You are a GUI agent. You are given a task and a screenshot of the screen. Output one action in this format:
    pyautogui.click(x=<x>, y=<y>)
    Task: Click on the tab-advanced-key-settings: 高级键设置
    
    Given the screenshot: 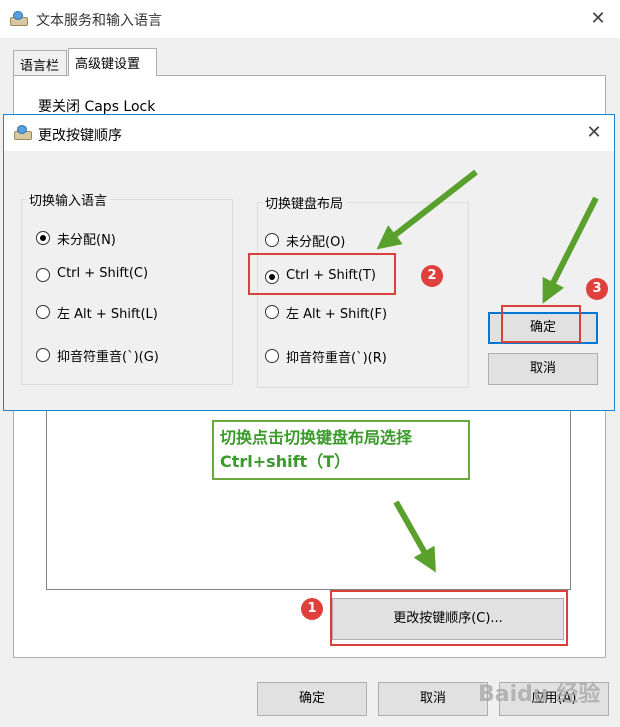 What is the action you would take?
    pyautogui.click(x=112, y=62)
    